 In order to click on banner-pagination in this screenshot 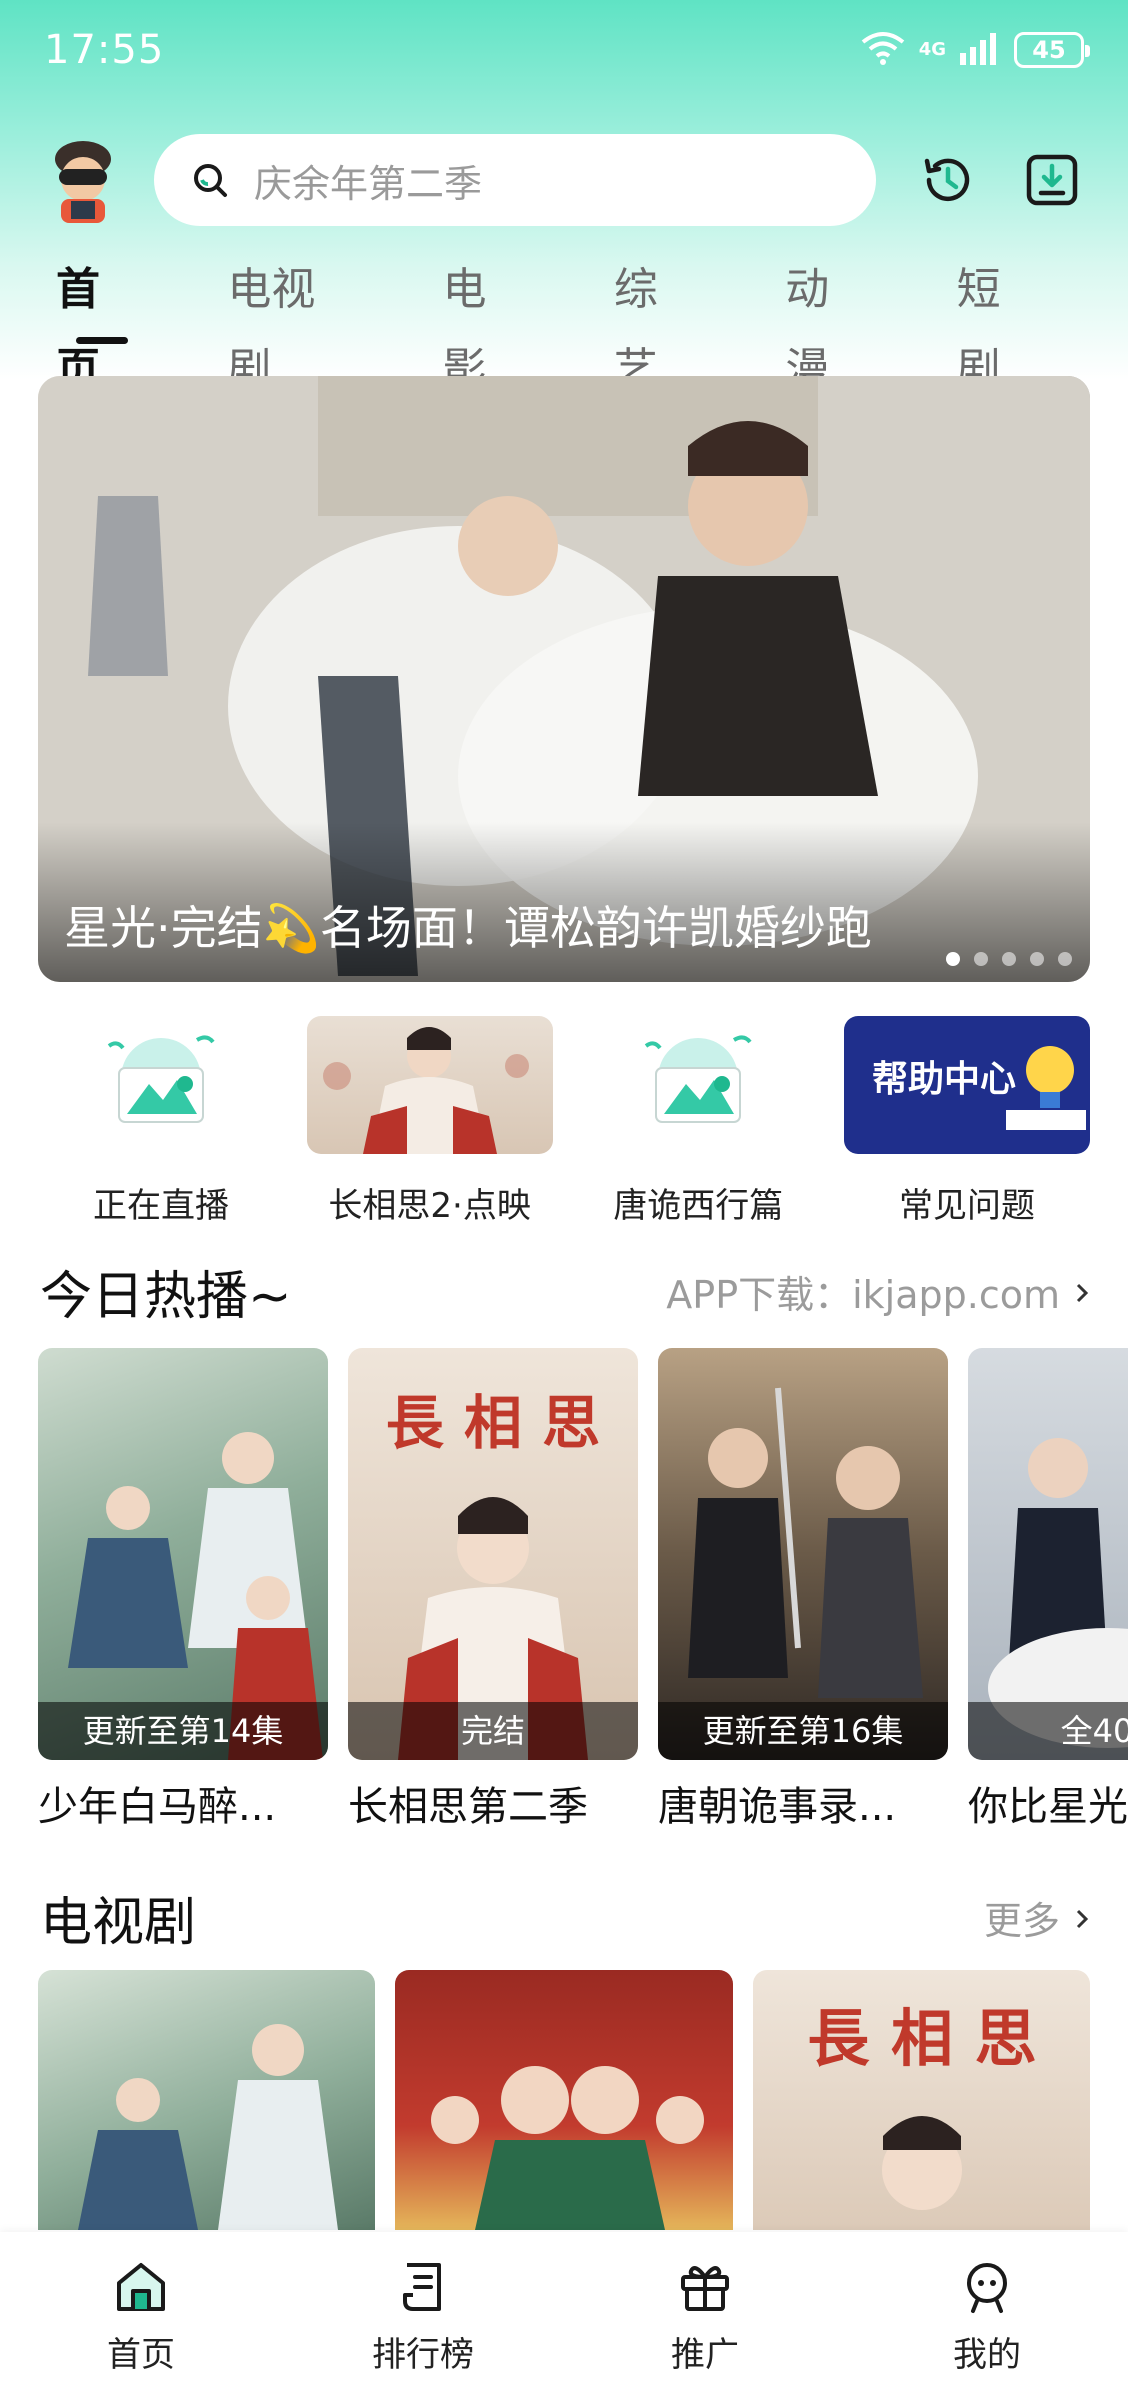, I will do `click(1009, 959)`.